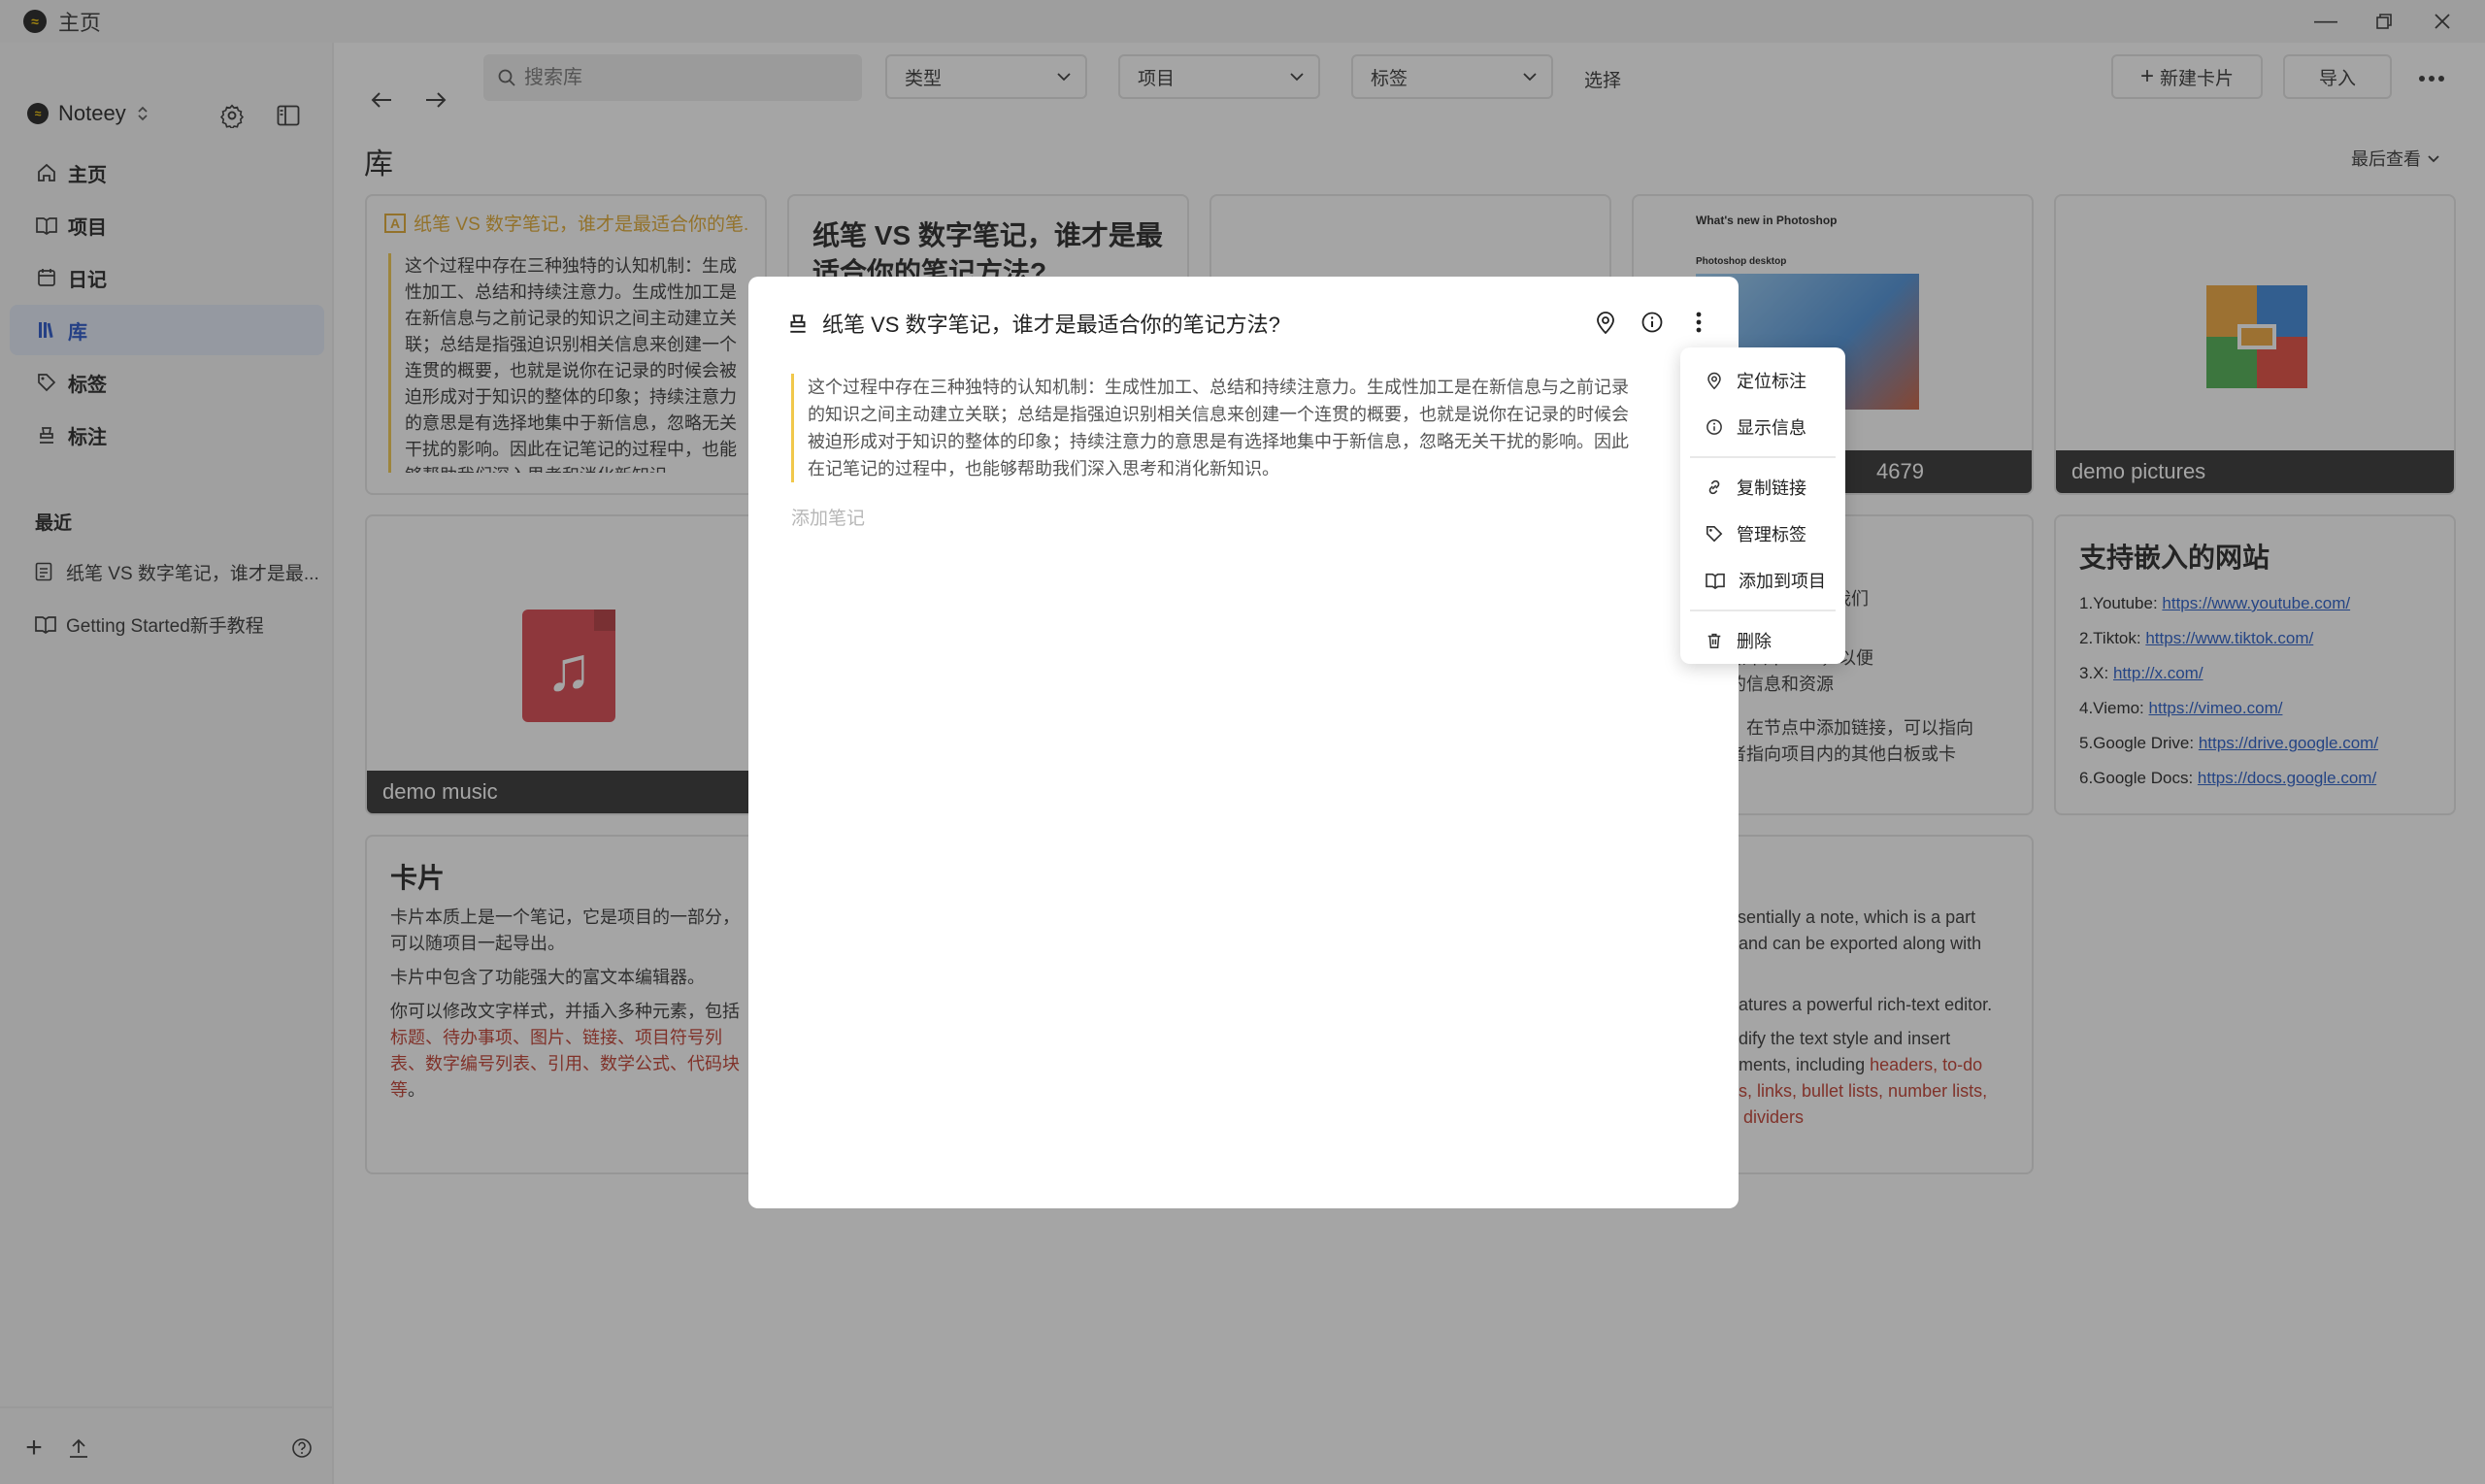 Image resolution: width=2485 pixels, height=1484 pixels. Describe the element at coordinates (1783, 581) in the screenshot. I see `menu-item-label: 添加到项目` at that location.